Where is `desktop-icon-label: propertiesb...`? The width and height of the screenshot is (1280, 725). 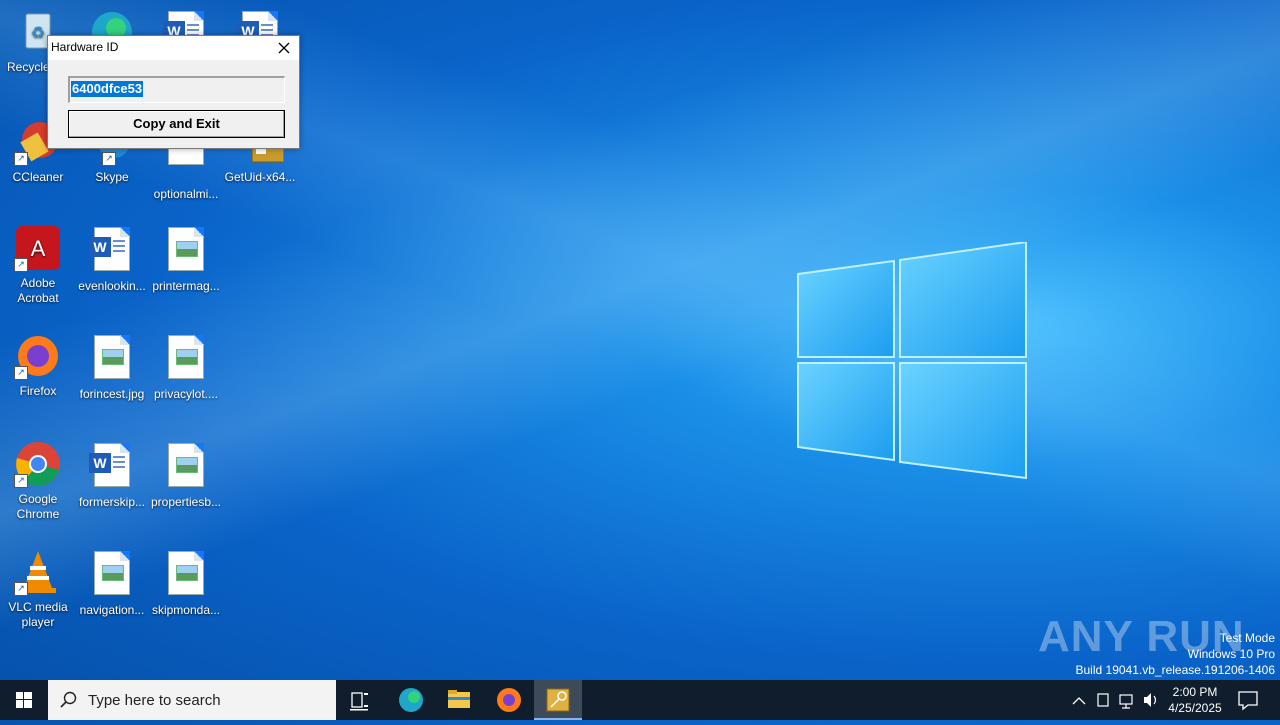
desktop-icon-label: propertiesb... is located at coordinates (186, 502).